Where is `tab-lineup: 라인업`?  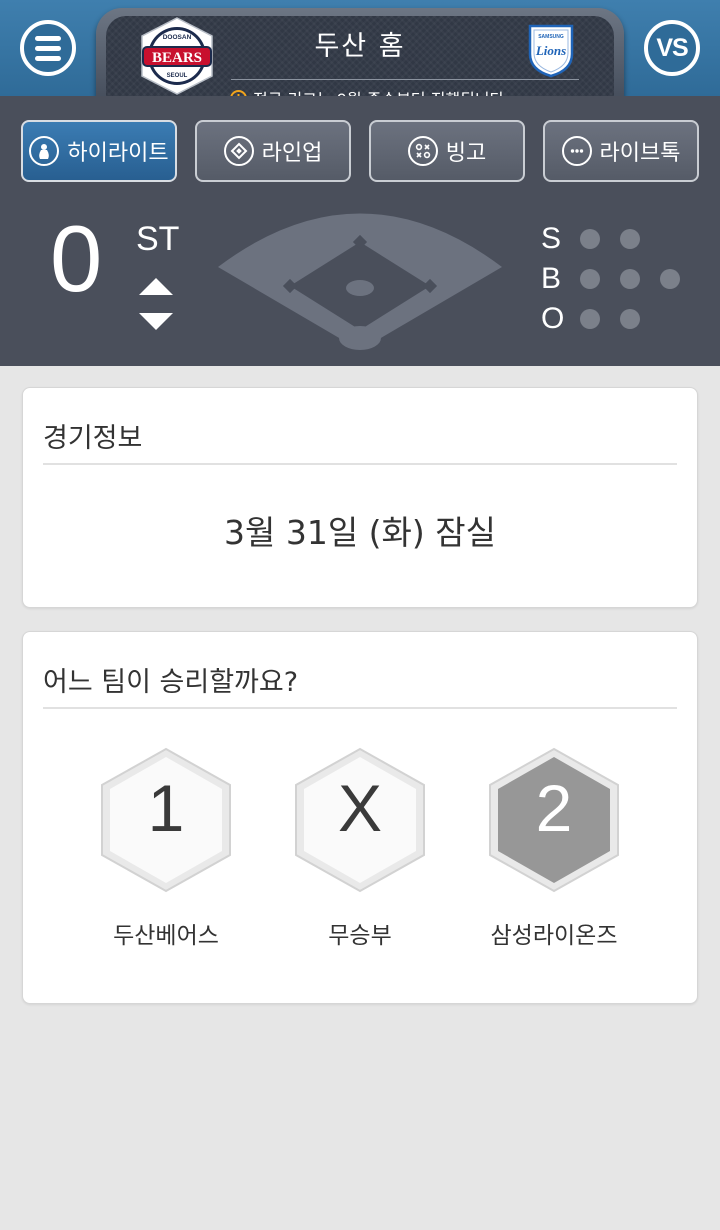 tab-lineup: 라인업 is located at coordinates (273, 151).